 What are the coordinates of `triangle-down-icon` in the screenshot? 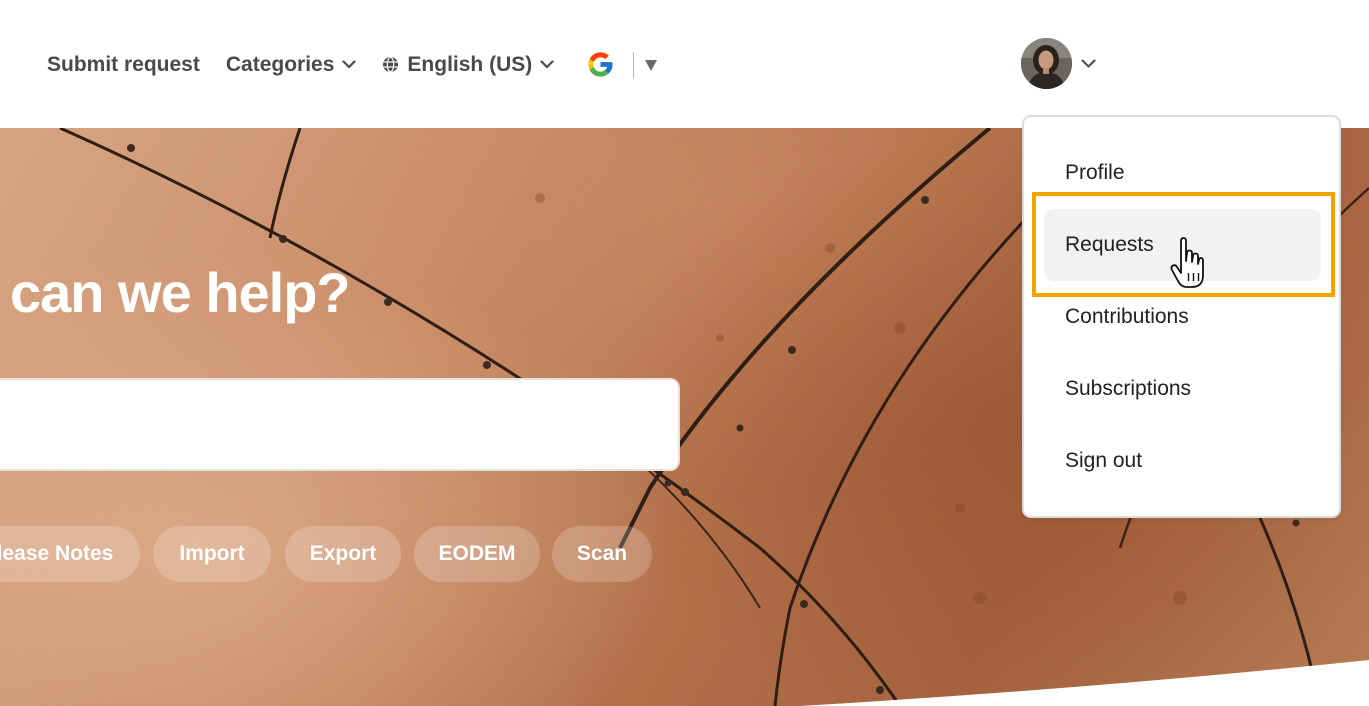 It's located at (651, 65).